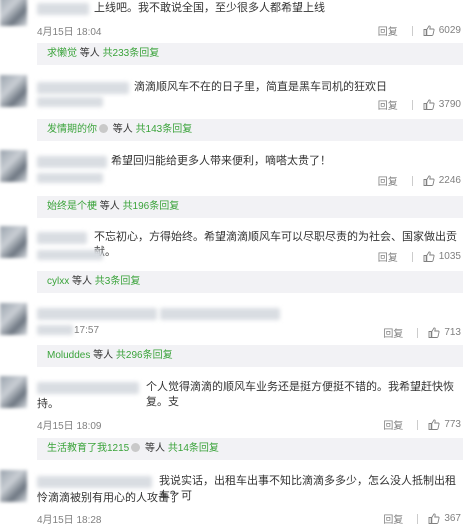  I want to click on comment-time: 4月15日 18:28, so click(69, 520).